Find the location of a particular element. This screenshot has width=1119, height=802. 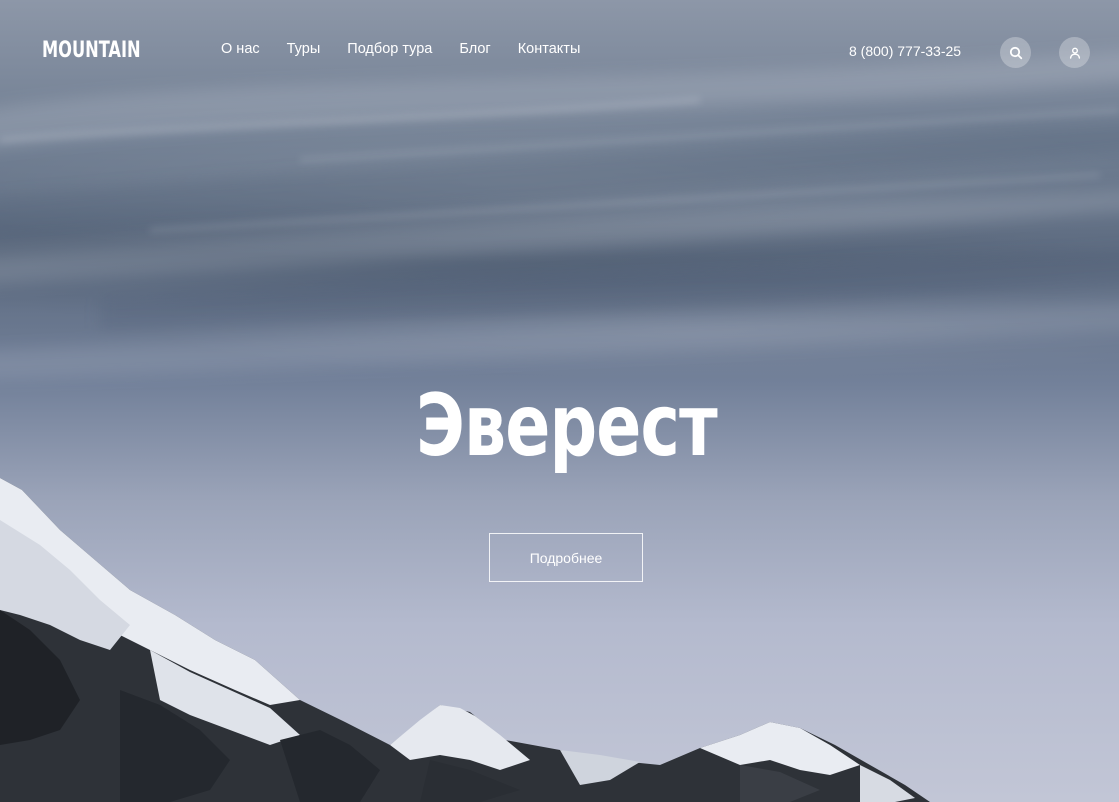

logo: MOUNTAIN is located at coordinates (91, 50).